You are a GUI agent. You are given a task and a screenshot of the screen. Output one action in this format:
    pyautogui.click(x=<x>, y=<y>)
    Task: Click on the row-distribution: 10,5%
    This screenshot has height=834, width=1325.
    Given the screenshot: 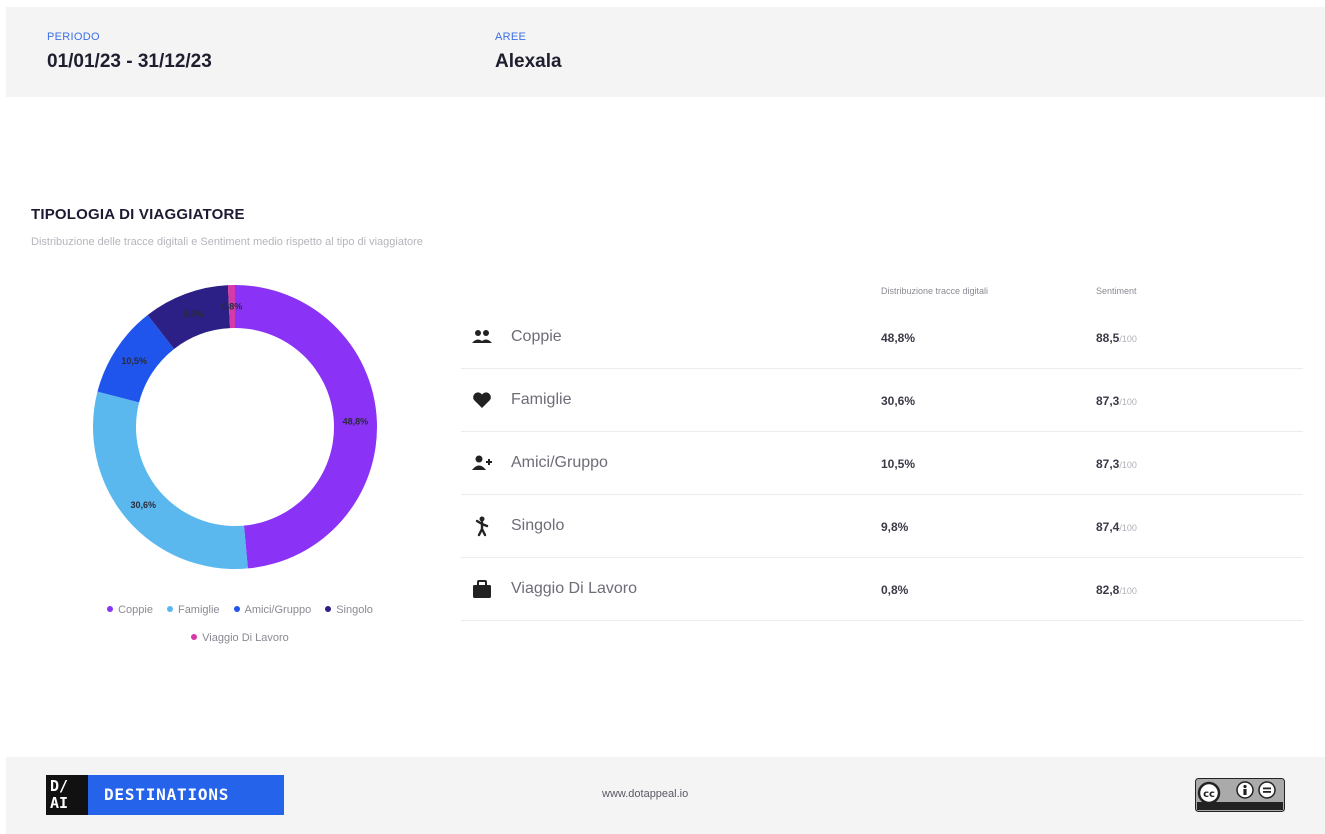 What is the action you would take?
    pyautogui.click(x=898, y=464)
    